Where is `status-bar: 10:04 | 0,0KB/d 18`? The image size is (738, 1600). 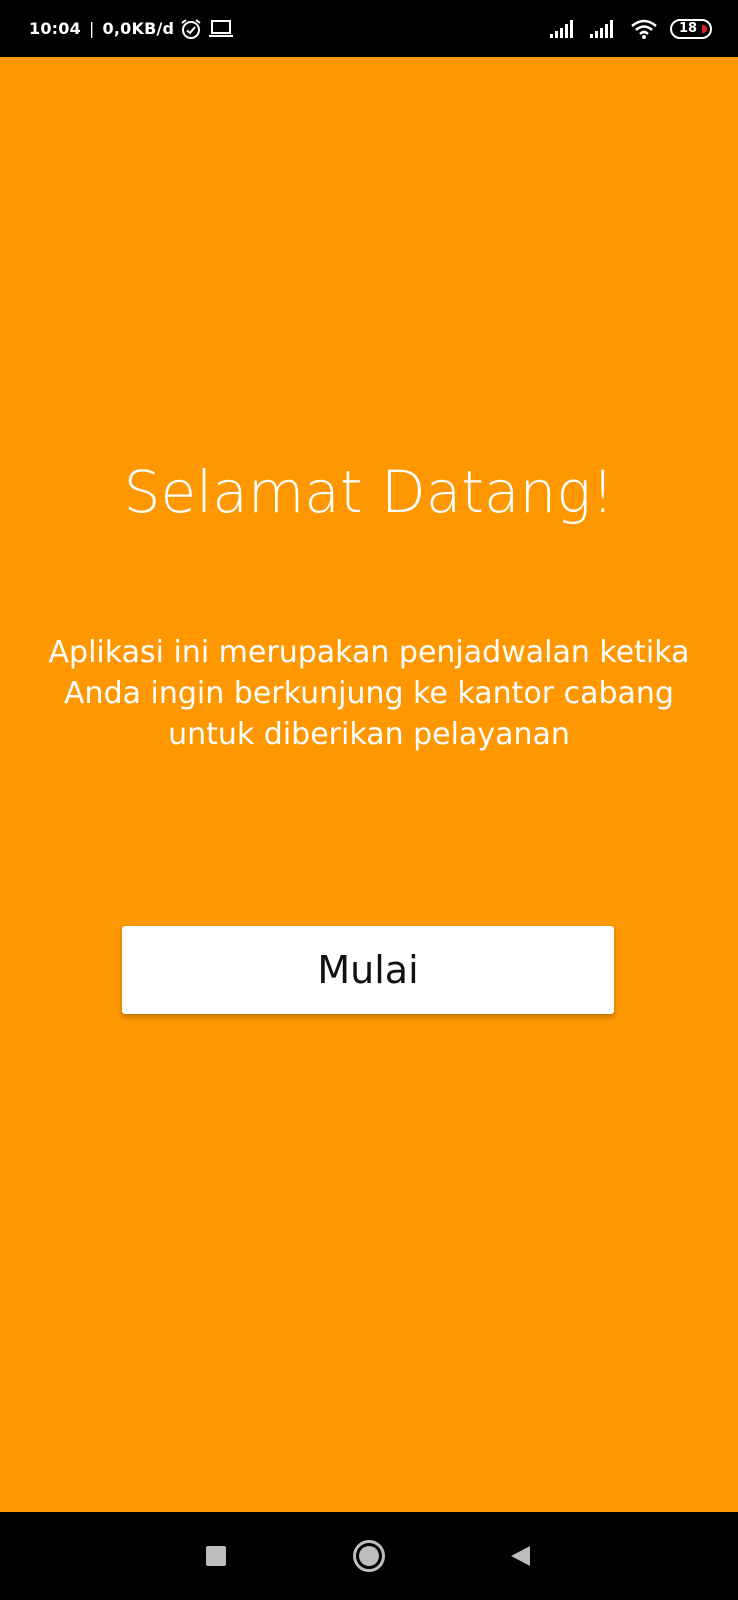
status-bar: 10:04 | 0,0KB/d 18 is located at coordinates (369, 28).